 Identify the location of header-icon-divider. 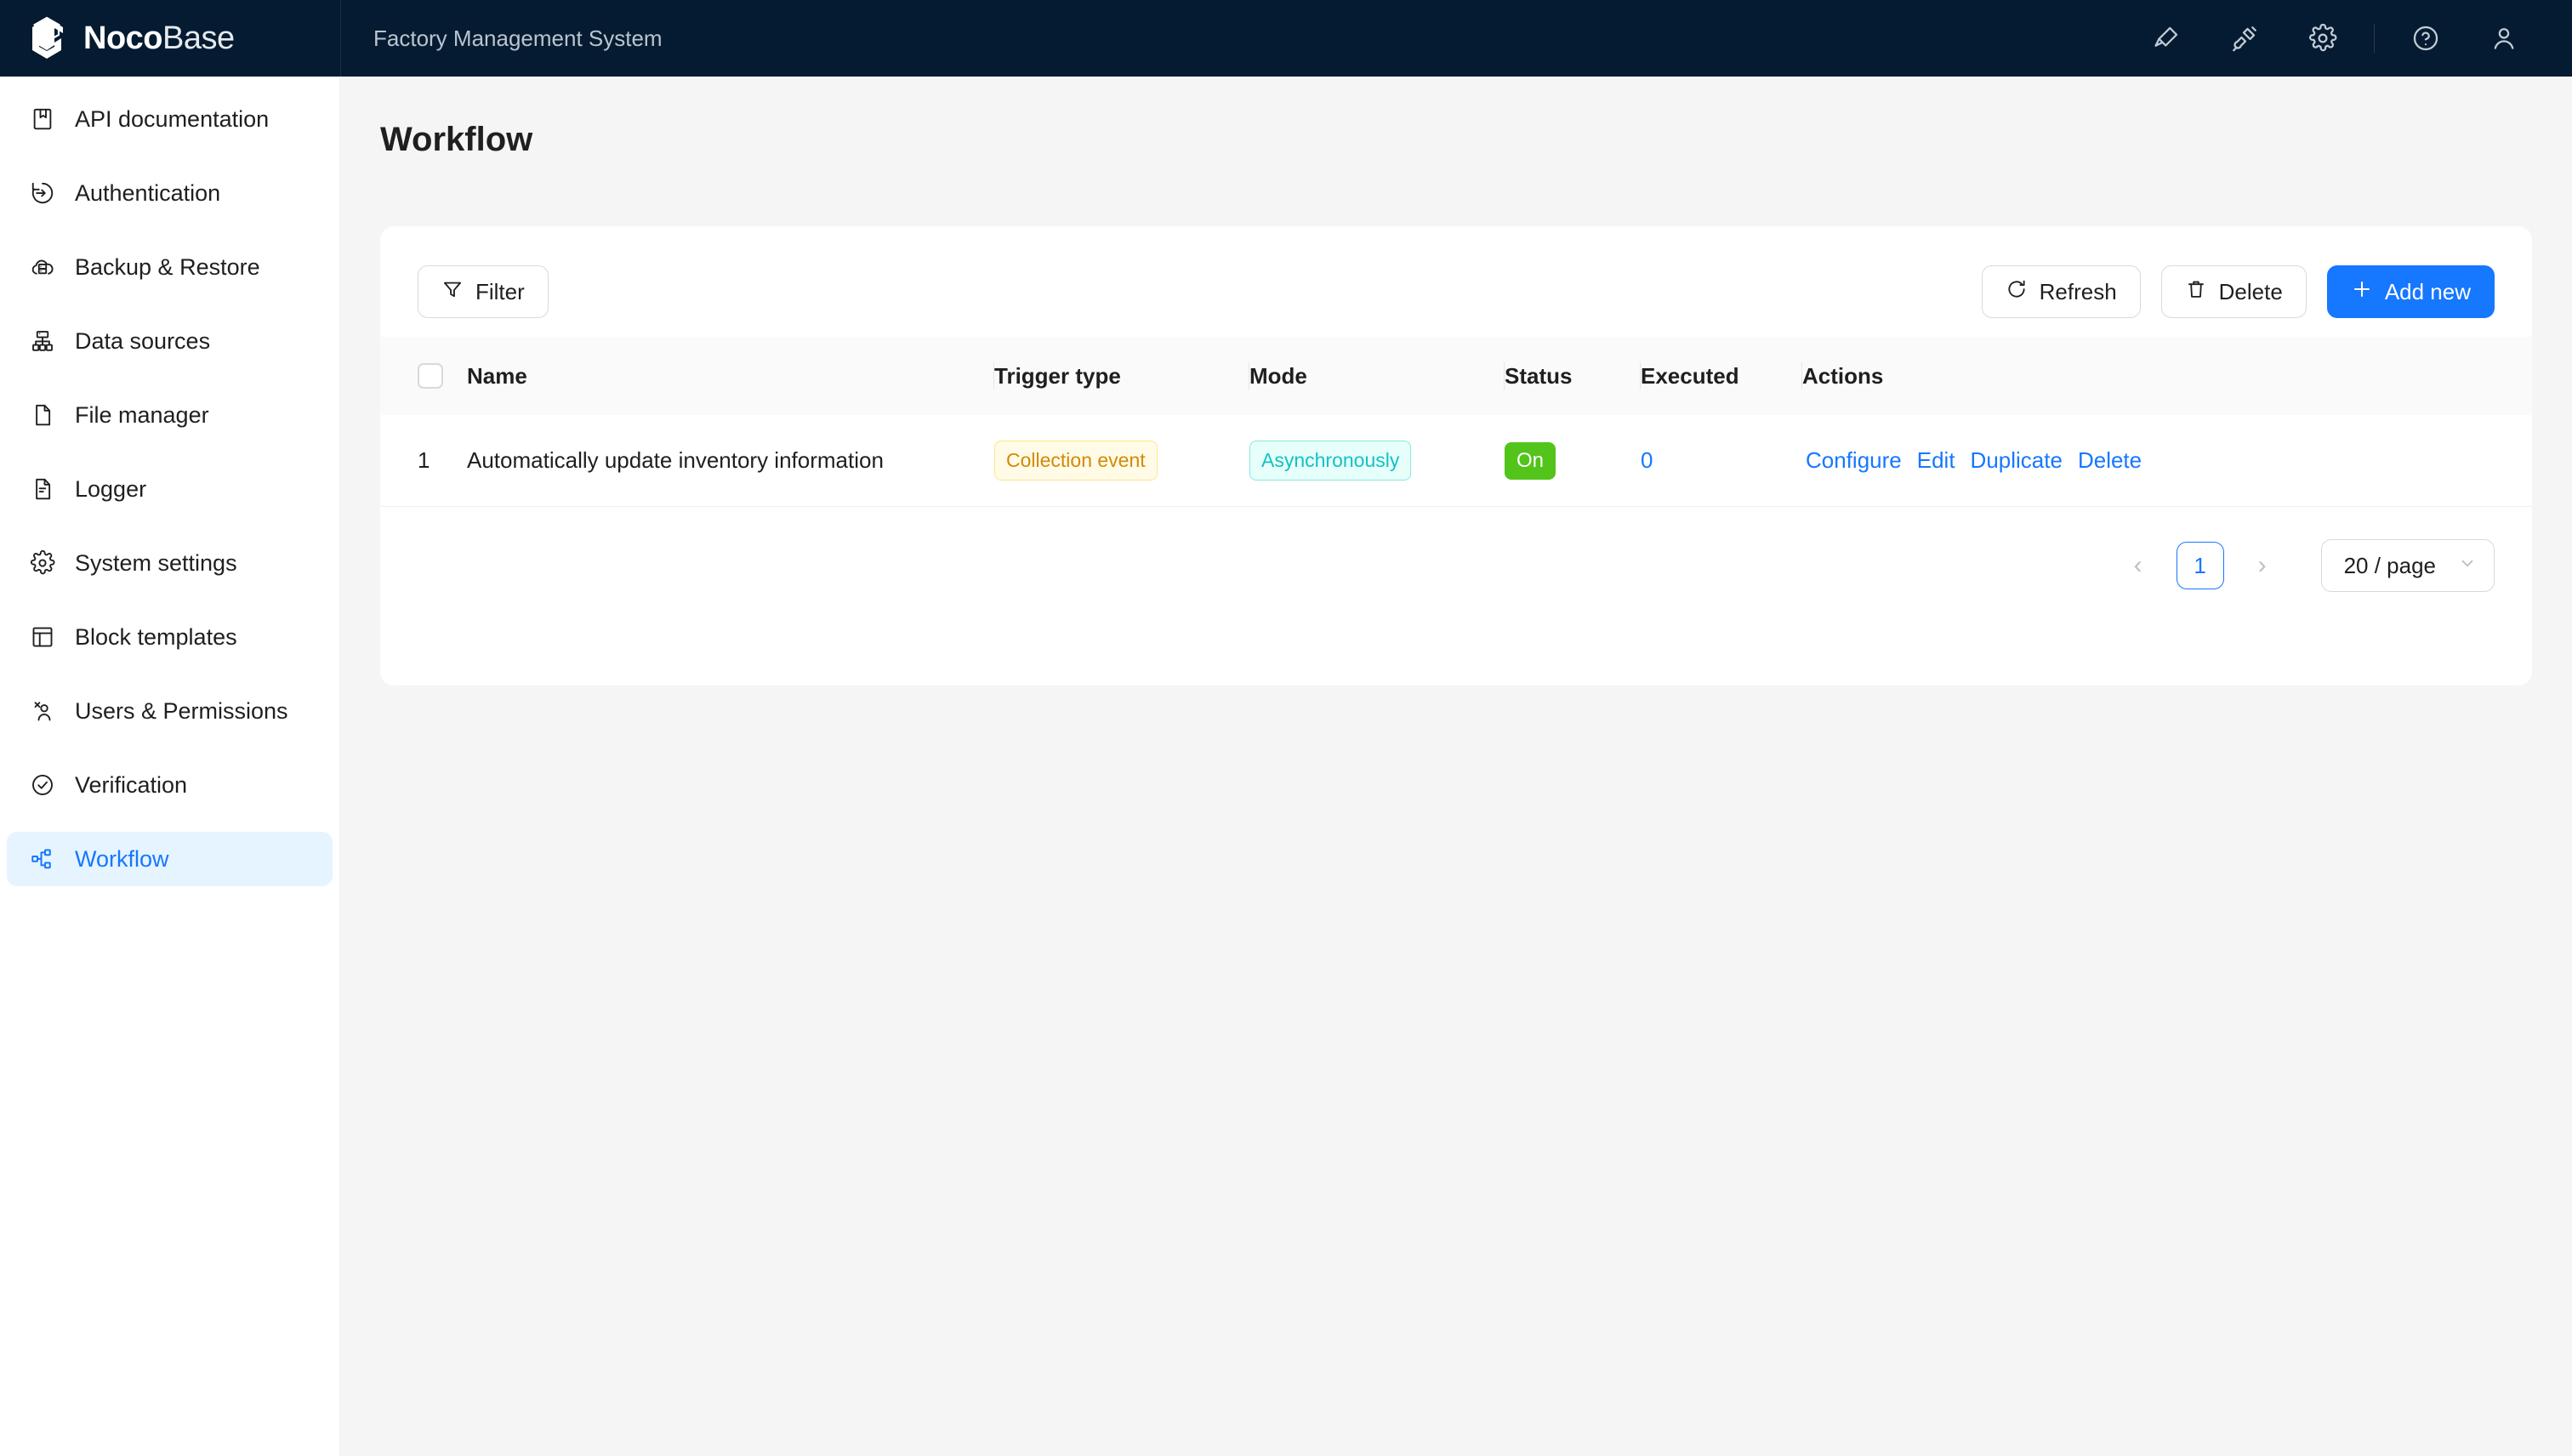
(2375, 38).